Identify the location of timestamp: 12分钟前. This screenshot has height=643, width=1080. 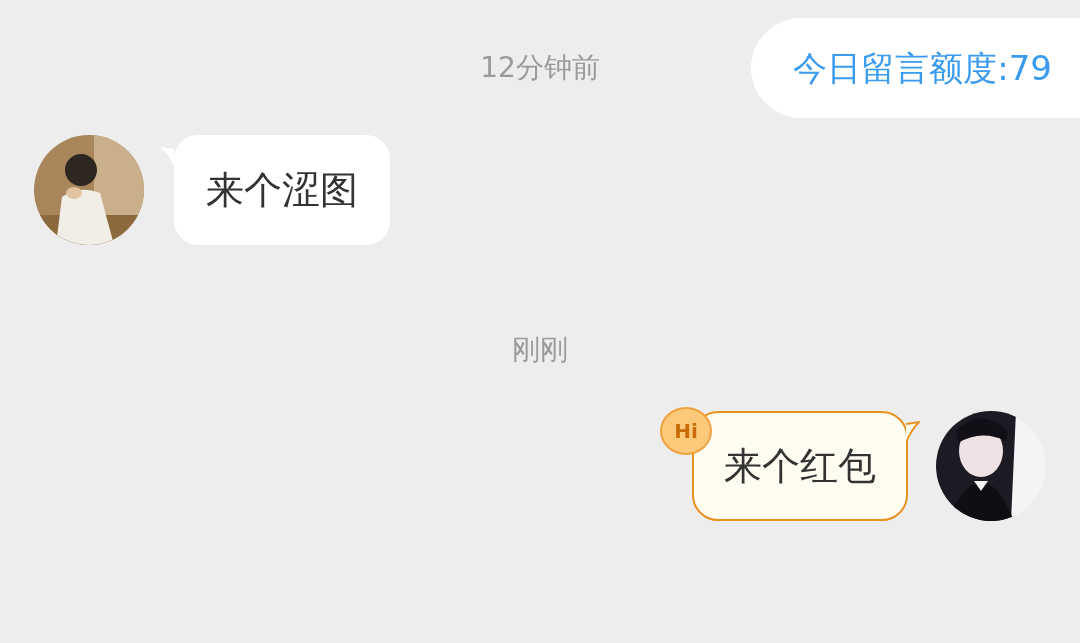
(540, 68).